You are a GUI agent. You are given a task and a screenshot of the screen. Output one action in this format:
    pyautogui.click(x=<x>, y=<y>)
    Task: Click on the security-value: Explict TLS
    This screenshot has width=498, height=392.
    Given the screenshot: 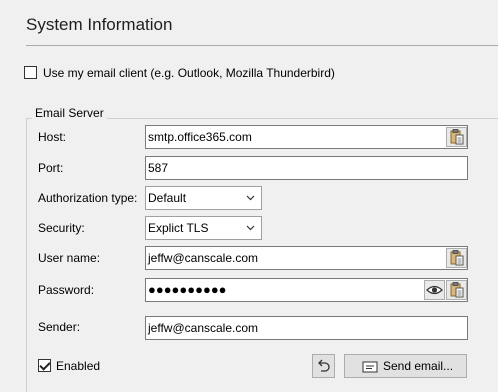 What is the action you would take?
    pyautogui.click(x=178, y=228)
    